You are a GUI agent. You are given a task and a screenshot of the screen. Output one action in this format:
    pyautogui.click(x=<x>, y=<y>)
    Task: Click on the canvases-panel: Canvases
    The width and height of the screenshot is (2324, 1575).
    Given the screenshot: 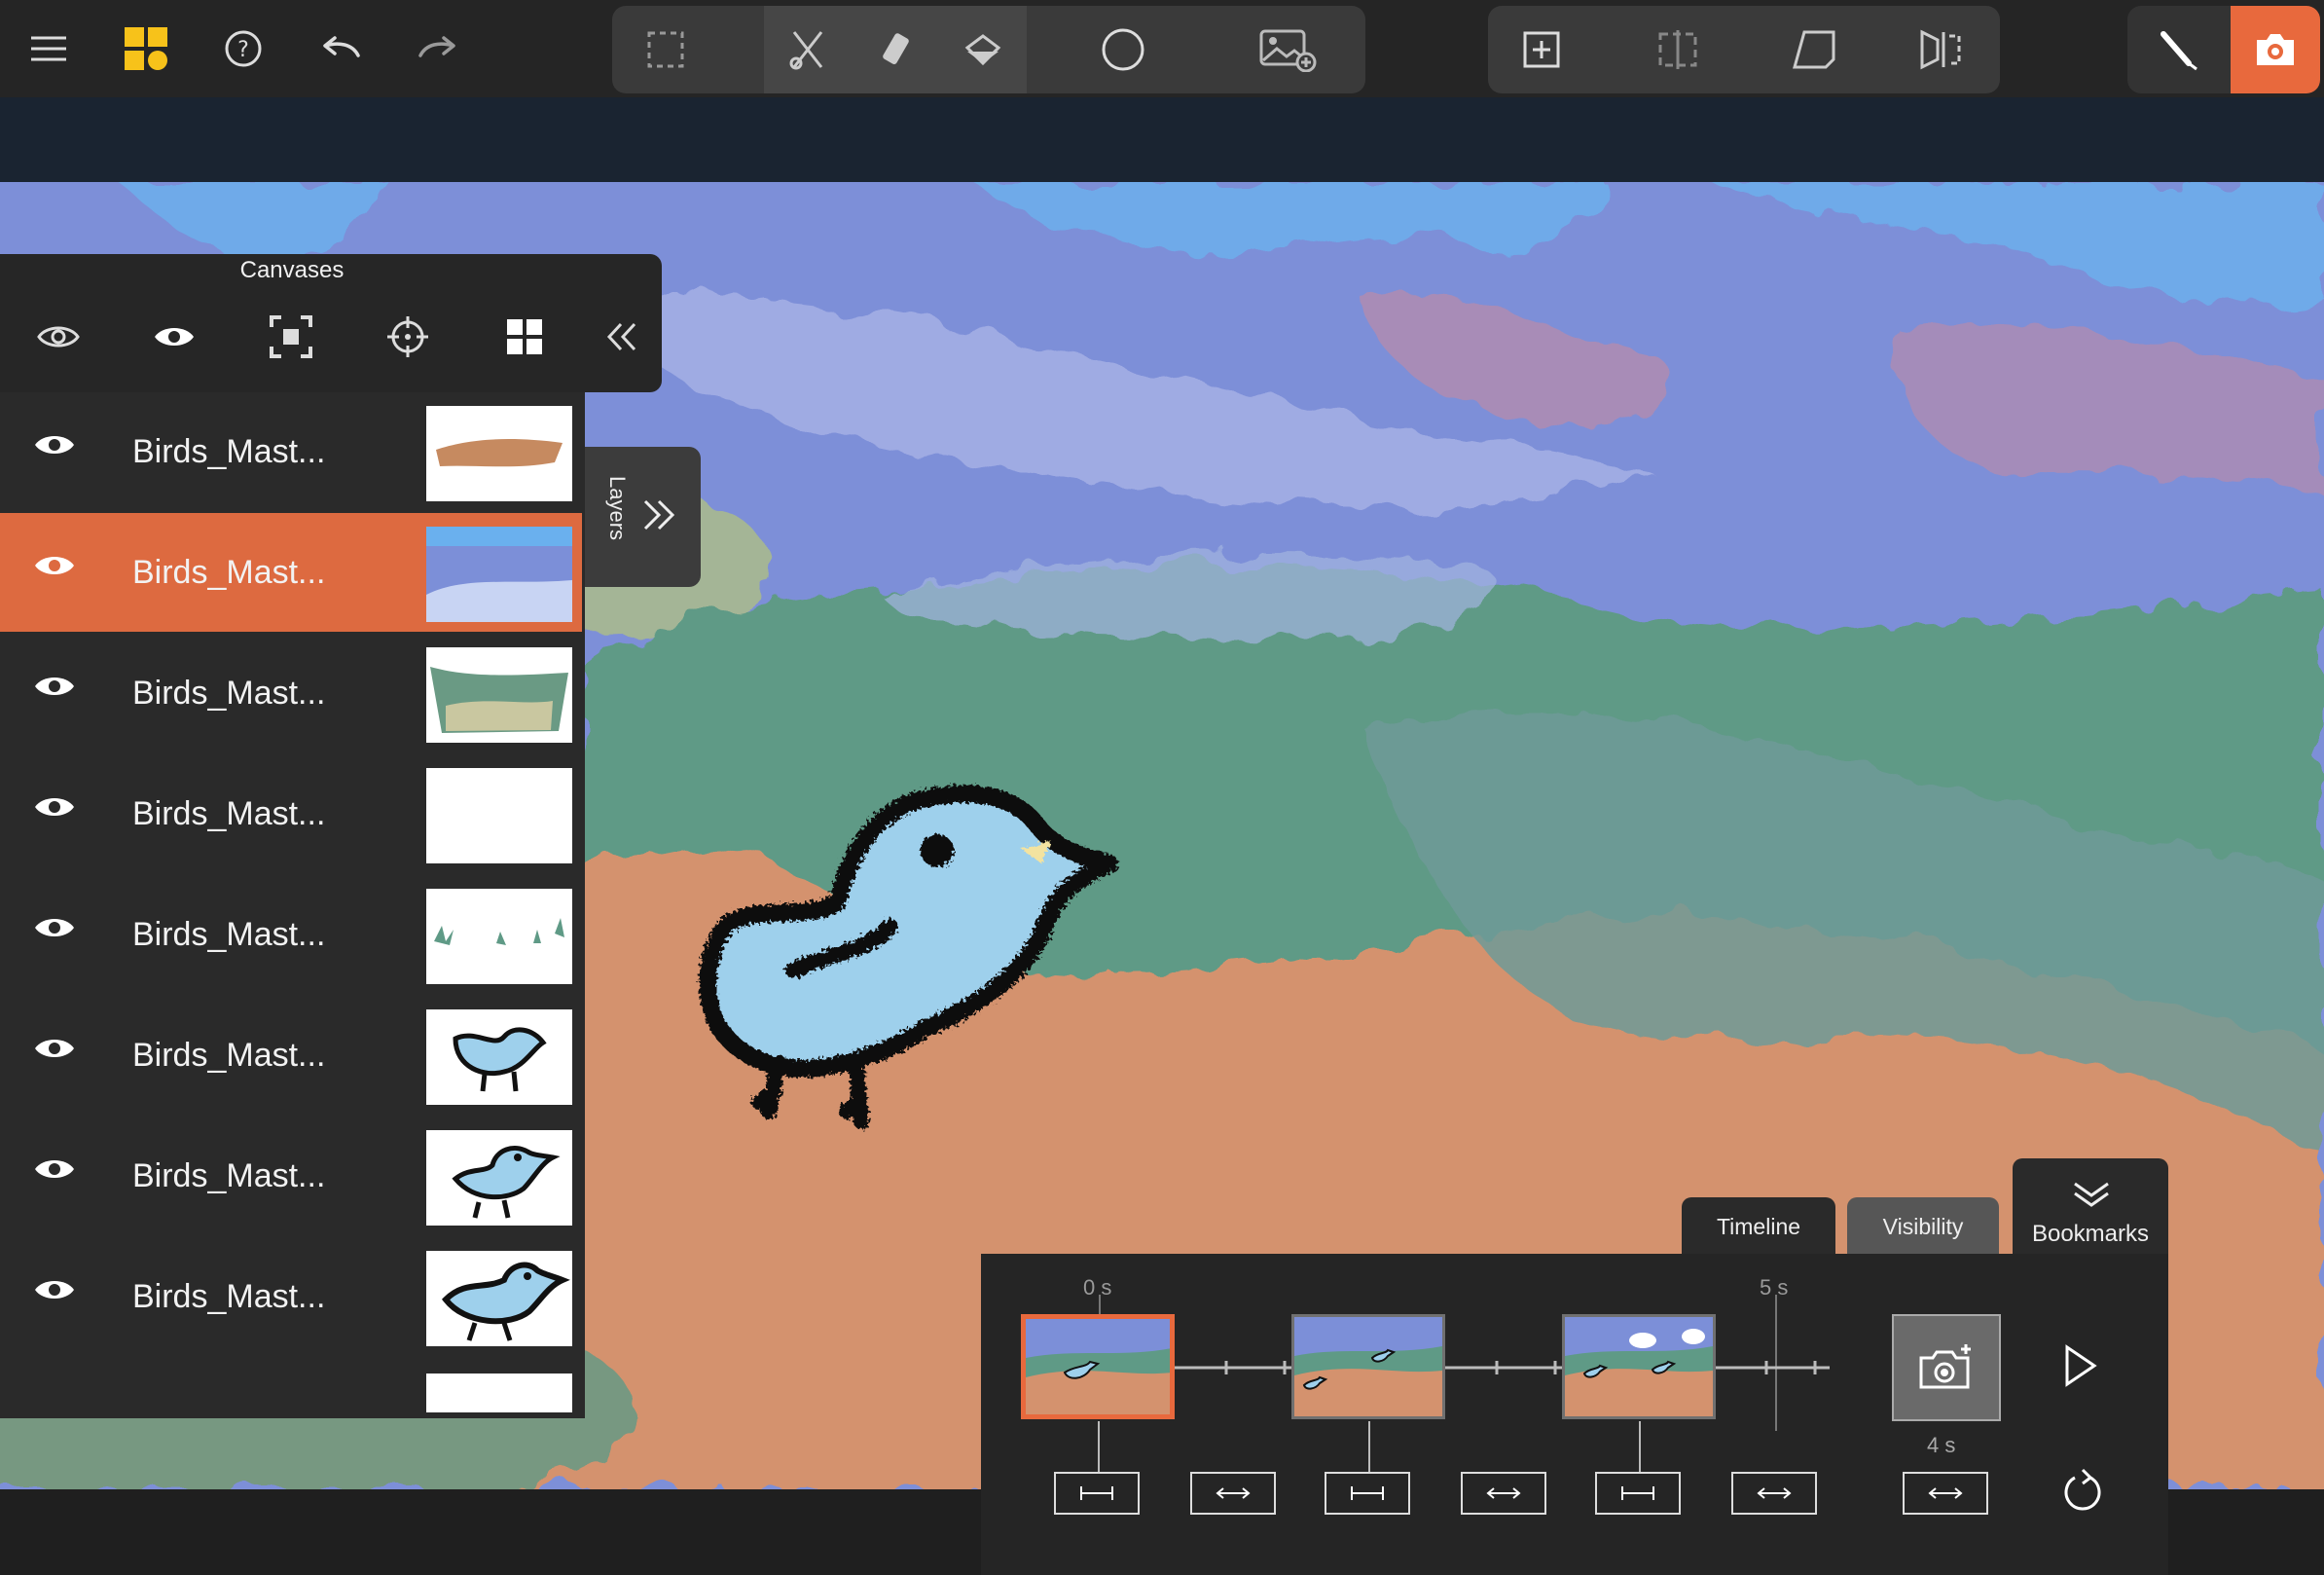 What is the action you would take?
    pyautogui.click(x=331, y=323)
    